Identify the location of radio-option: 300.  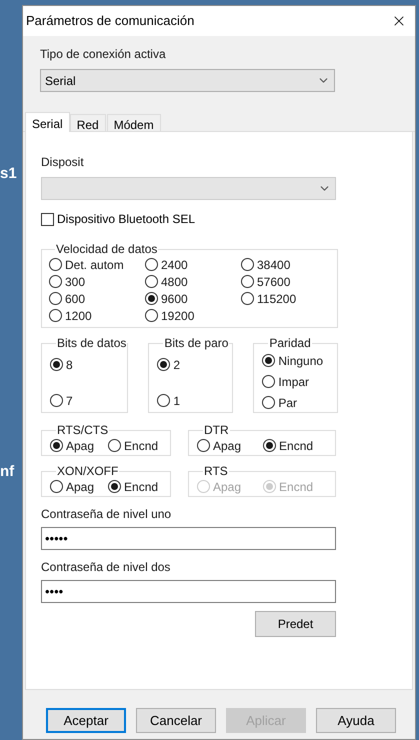
(97, 281).